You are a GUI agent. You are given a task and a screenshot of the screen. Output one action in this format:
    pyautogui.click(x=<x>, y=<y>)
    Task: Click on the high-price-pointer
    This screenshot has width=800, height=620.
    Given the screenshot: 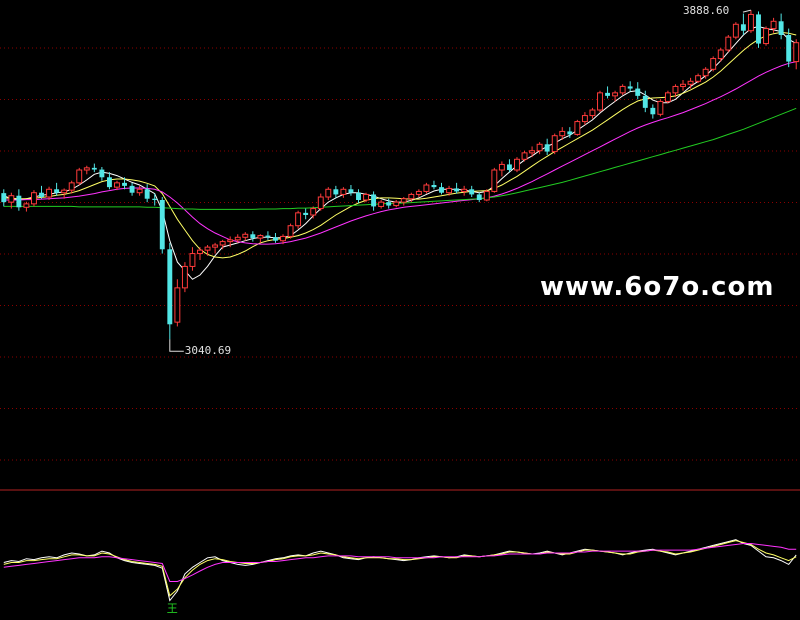 What is the action you would take?
    pyautogui.click(x=747, y=11)
    